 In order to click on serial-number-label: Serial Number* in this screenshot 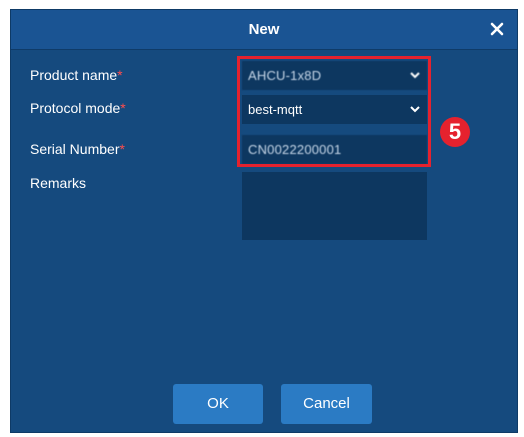, I will do `click(77, 149)`.